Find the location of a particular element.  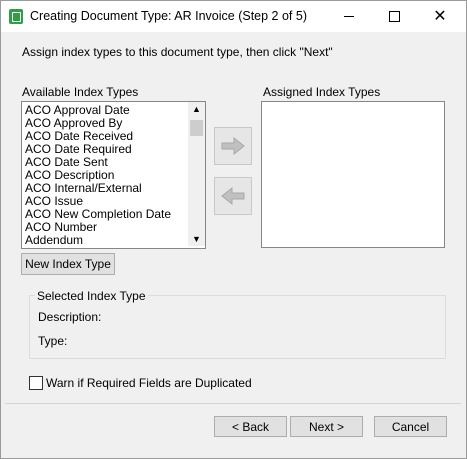

available-label: Available Index Types is located at coordinates (80, 92).